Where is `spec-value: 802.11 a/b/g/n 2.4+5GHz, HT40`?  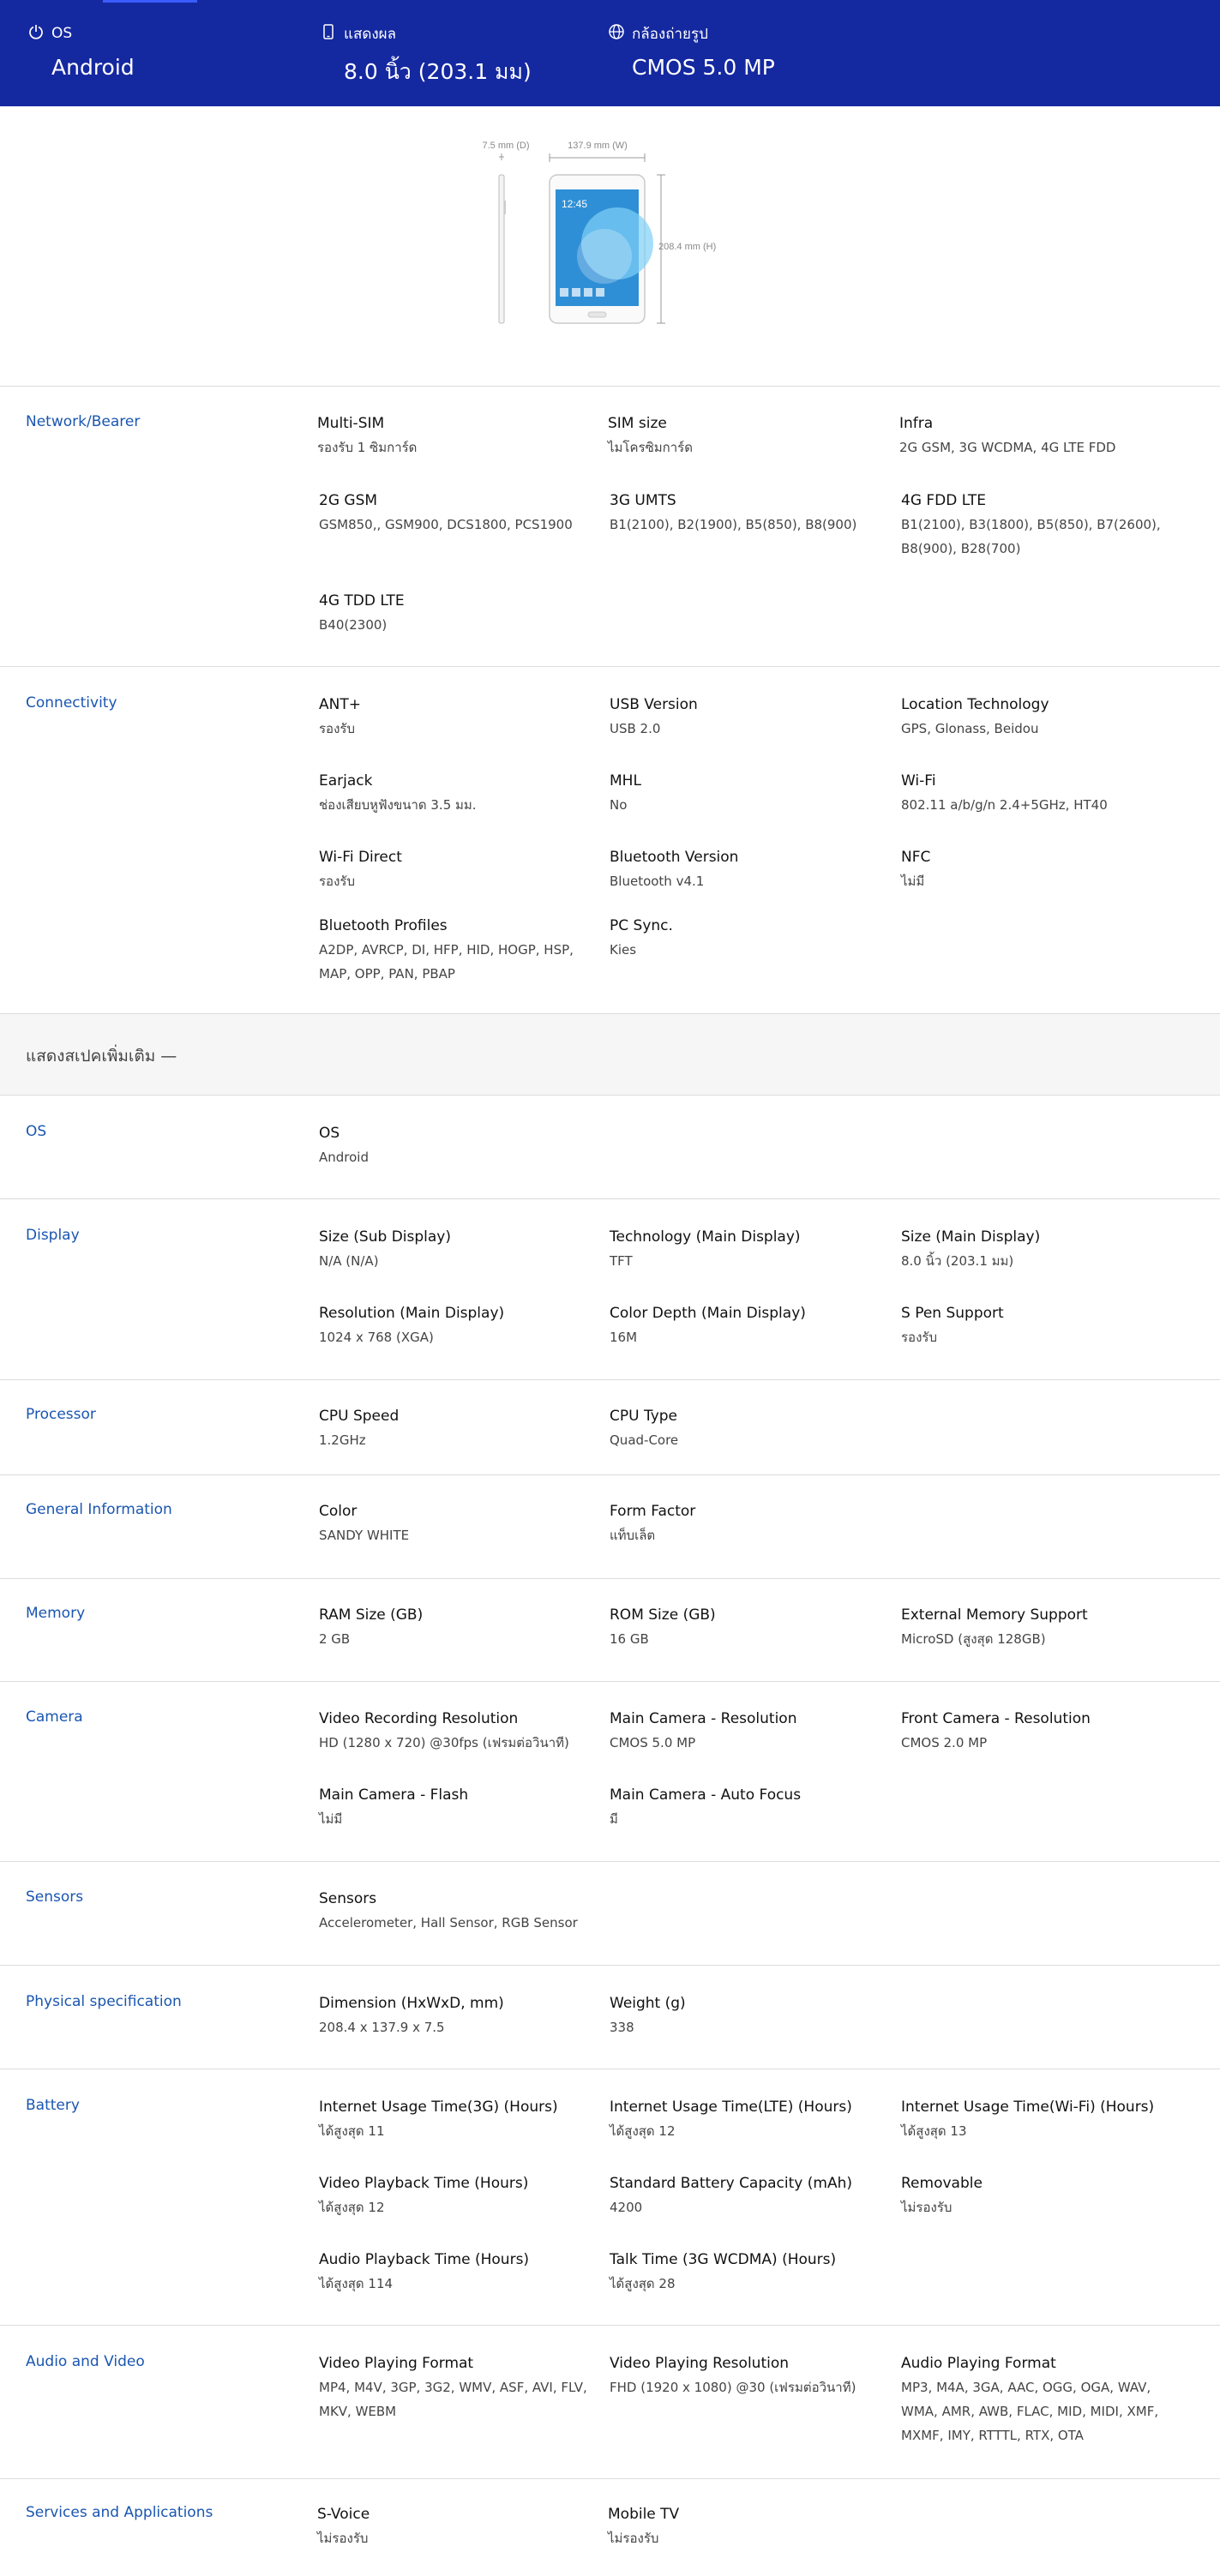 spec-value: 802.11 a/b/g/n 2.4+5GHz, HT40 is located at coordinates (1004, 805).